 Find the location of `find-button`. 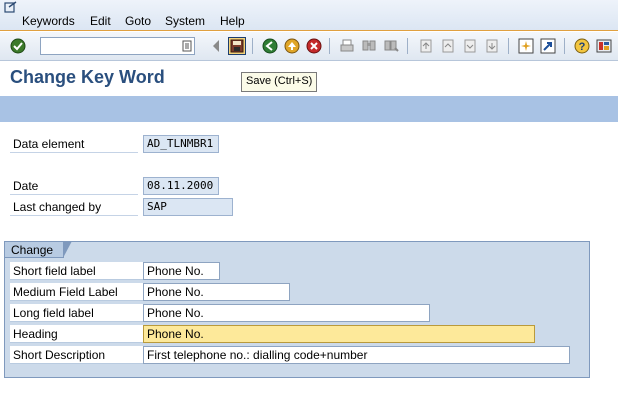

find-button is located at coordinates (369, 46).